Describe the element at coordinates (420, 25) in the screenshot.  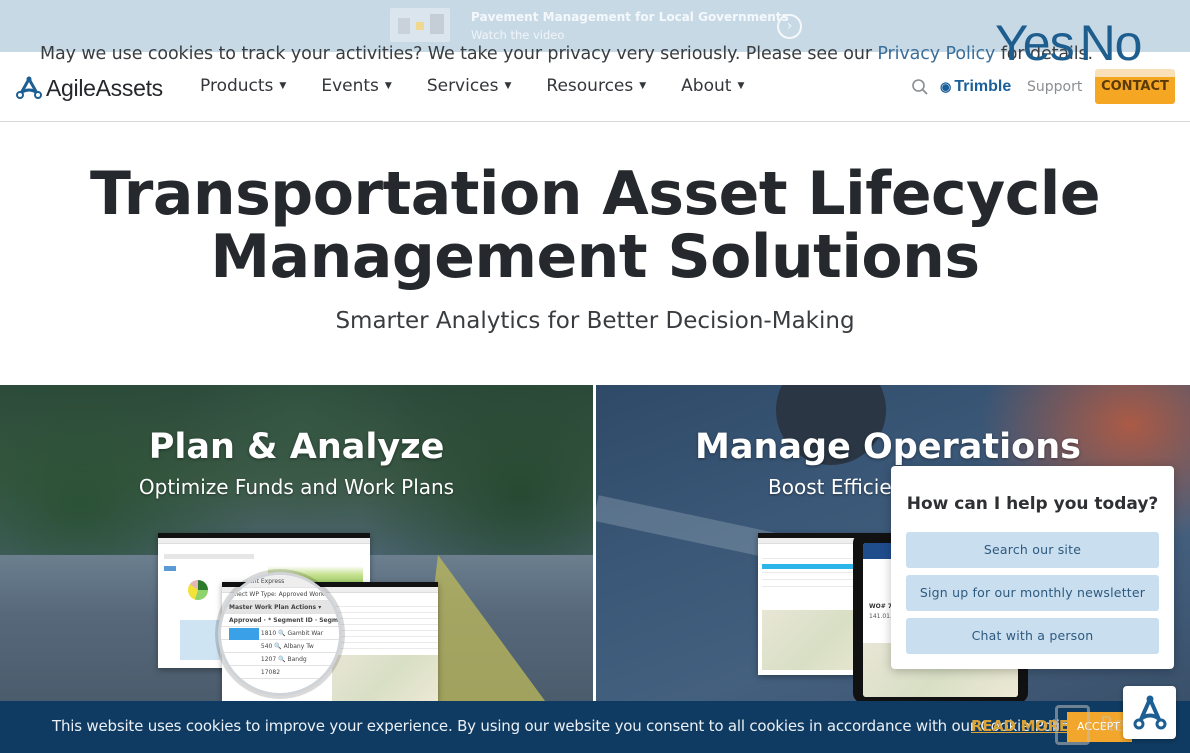
I see `video-thumbnail` at that location.